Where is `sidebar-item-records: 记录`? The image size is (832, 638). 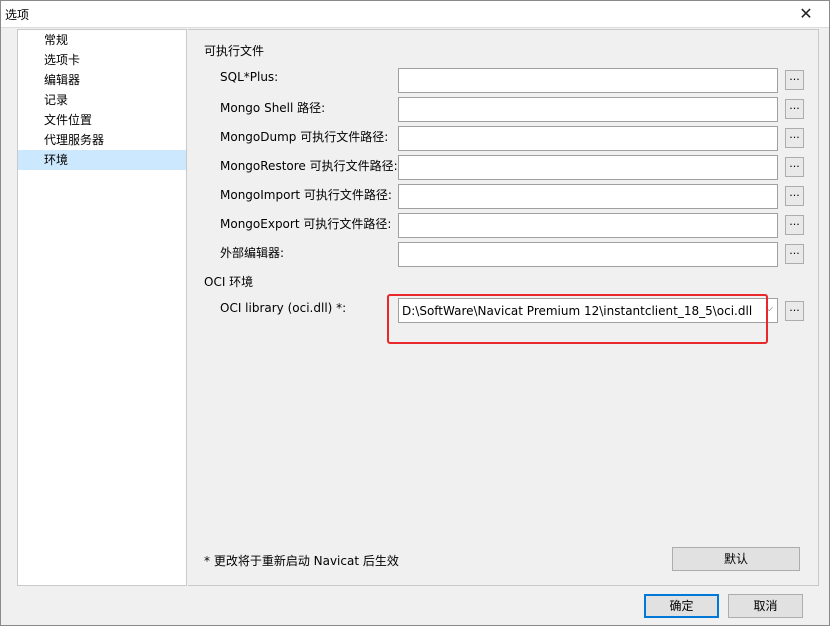 sidebar-item-records: 记录 is located at coordinates (102, 100).